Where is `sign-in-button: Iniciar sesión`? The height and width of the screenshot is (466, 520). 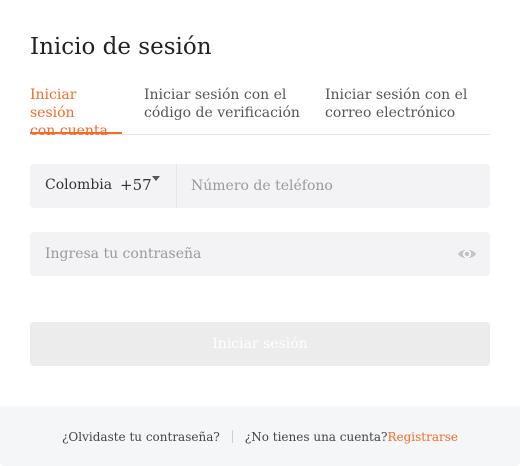 sign-in-button: Iniciar sesión is located at coordinates (260, 344).